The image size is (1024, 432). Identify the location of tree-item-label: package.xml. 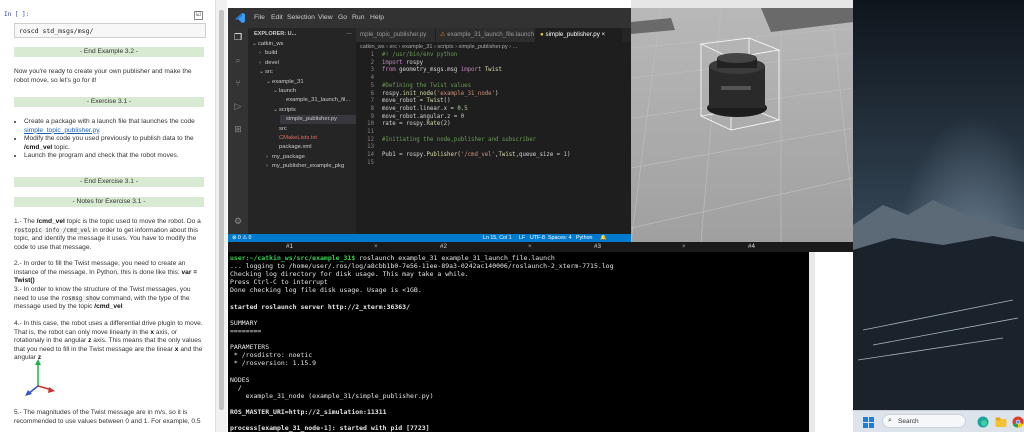
(295, 147).